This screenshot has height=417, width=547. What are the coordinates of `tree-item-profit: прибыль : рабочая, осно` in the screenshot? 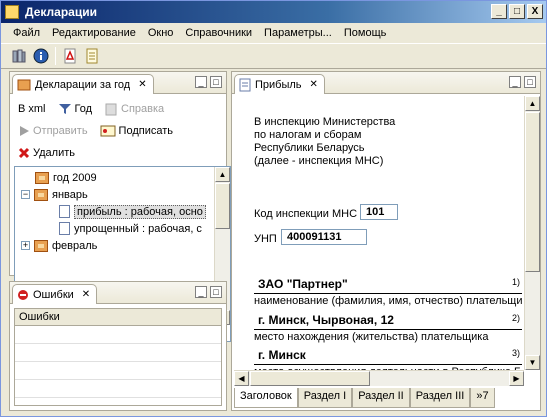 It's located at (132, 211).